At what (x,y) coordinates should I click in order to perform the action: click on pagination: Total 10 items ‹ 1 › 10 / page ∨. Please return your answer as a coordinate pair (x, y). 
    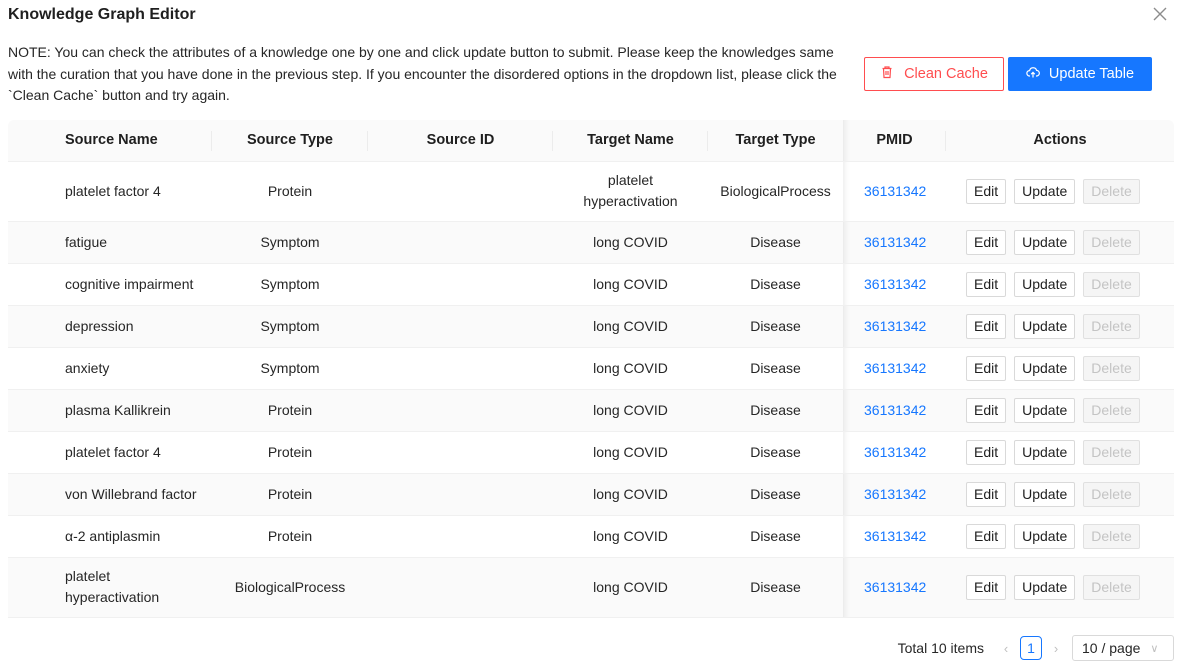
    Looking at the image, I should click on (1036, 648).